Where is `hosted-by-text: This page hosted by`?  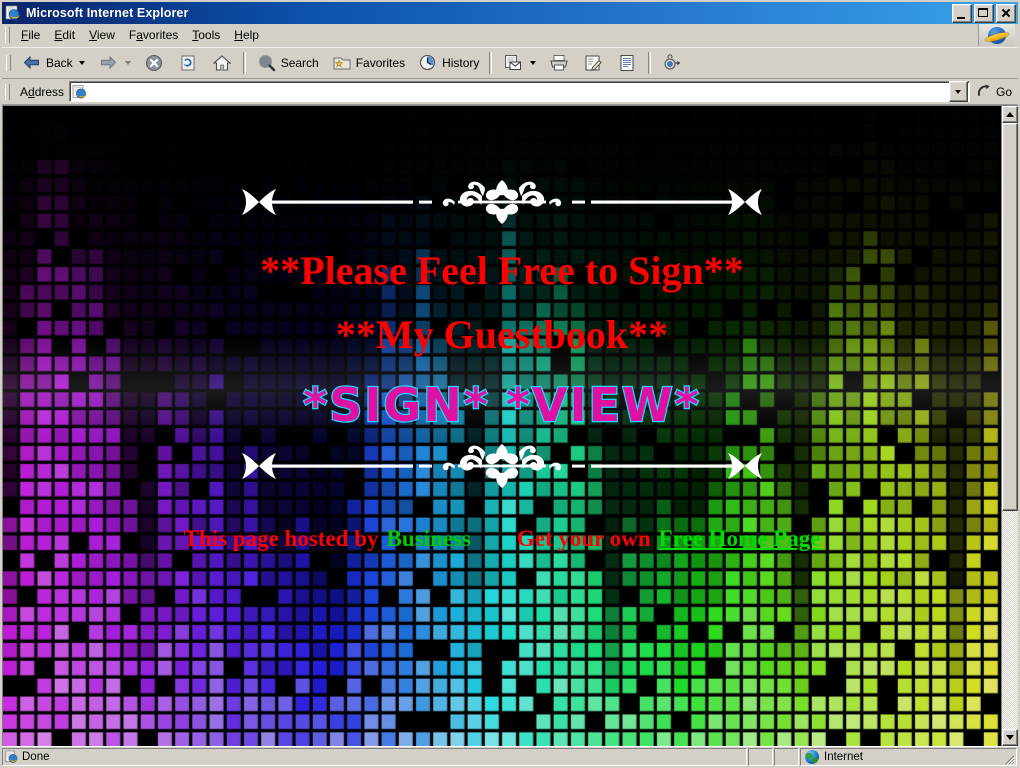 hosted-by-text: This page hosted by is located at coordinates (281, 538).